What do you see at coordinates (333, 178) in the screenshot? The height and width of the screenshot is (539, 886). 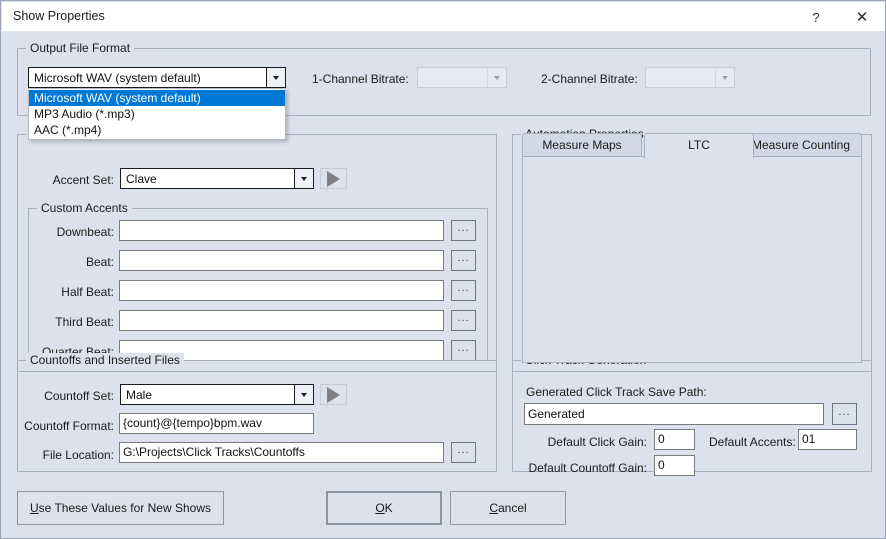 I see `accent-set-preview-button` at bounding box center [333, 178].